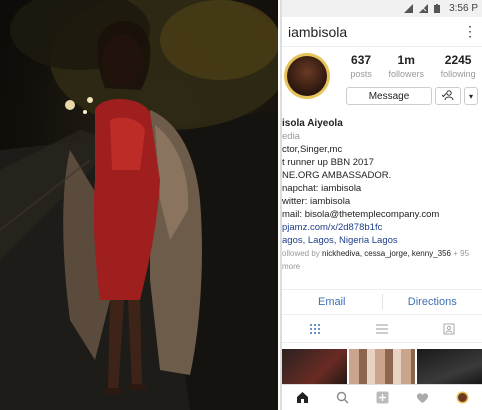  Describe the element at coordinates (328, 162) in the screenshot. I see `bio-line: t runner up BBN 2017` at that location.